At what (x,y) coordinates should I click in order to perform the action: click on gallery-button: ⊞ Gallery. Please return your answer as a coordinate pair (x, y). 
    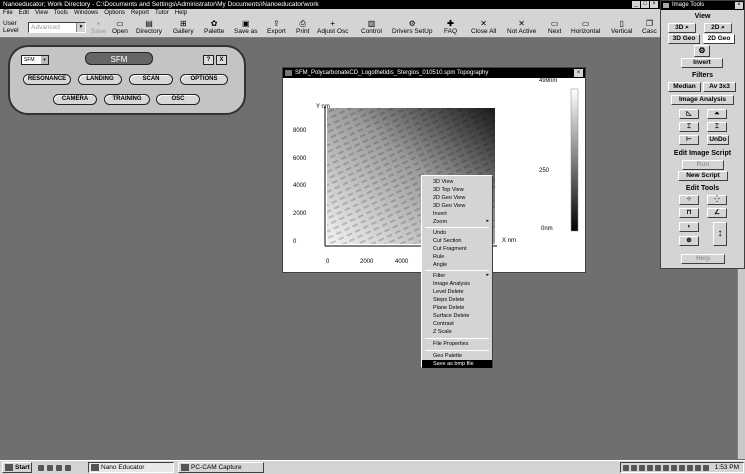
    Looking at the image, I should click on (183, 27).